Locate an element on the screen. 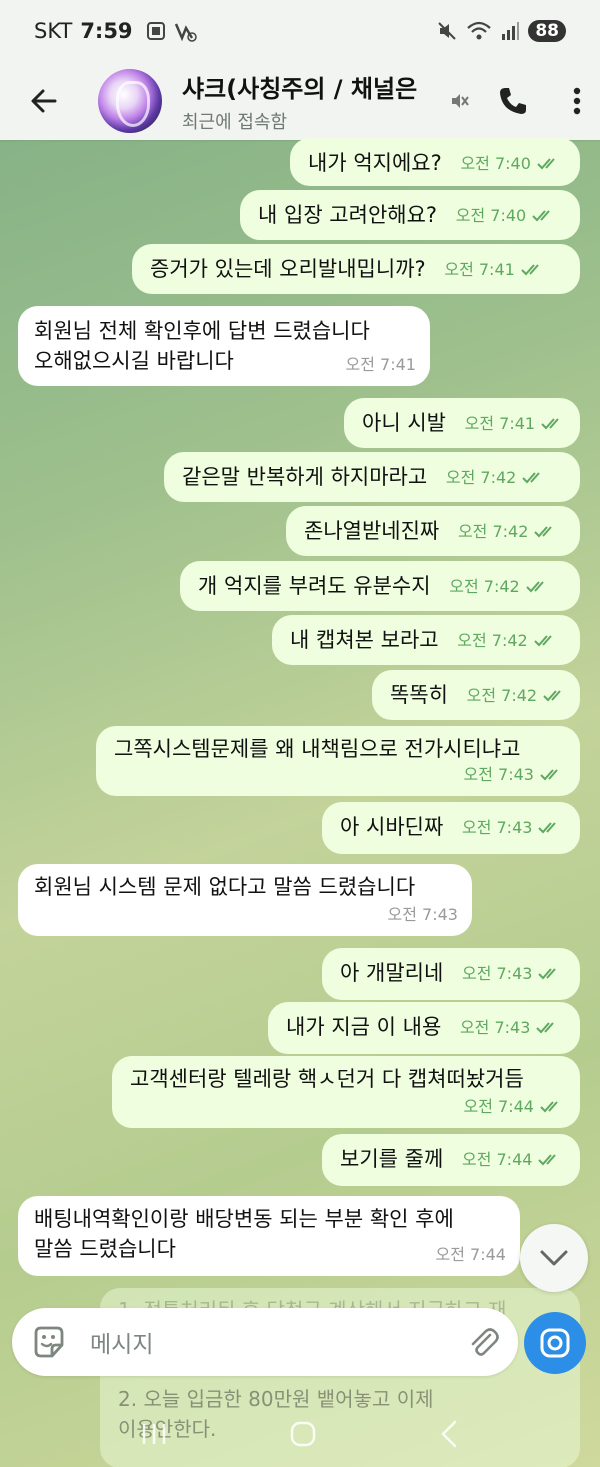 This screenshot has width=600, height=1467. message-composer: 메시지 is located at coordinates (265, 1342).